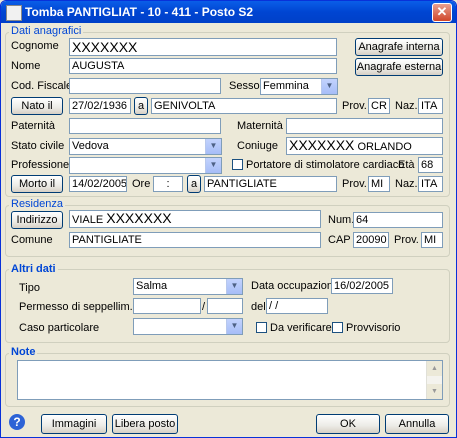 This screenshot has width=457, height=438. Describe the element at coordinates (98, 184) in the screenshot. I see `morto-data-field: 14/02/2005` at that location.